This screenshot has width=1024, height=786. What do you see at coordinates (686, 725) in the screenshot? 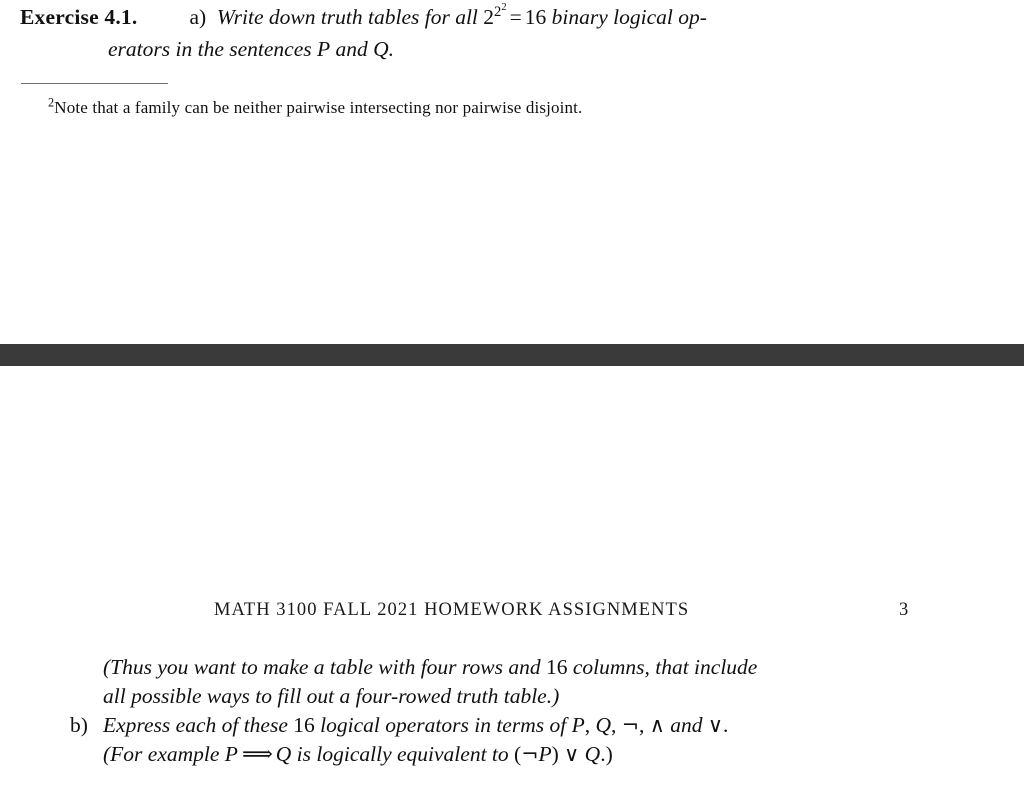
I see `word-and: and` at bounding box center [686, 725].